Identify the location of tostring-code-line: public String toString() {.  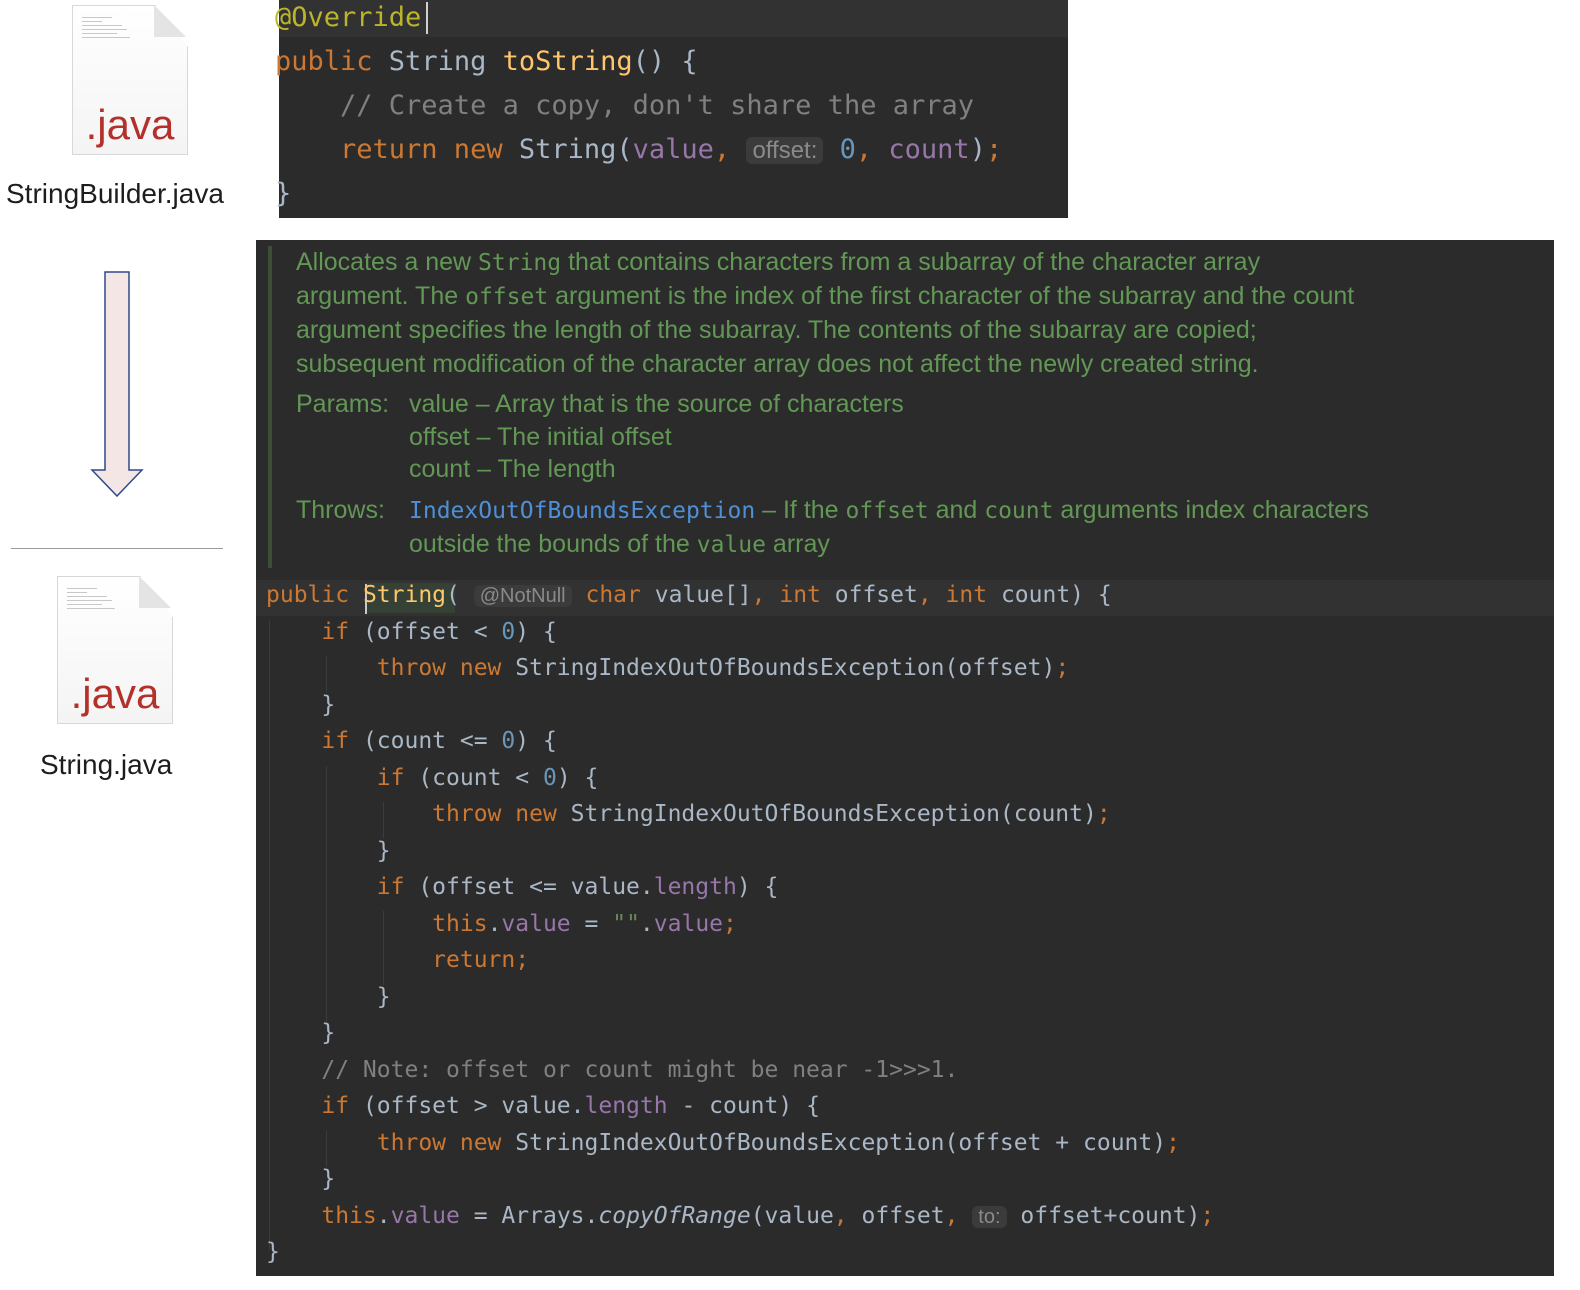
(486, 61).